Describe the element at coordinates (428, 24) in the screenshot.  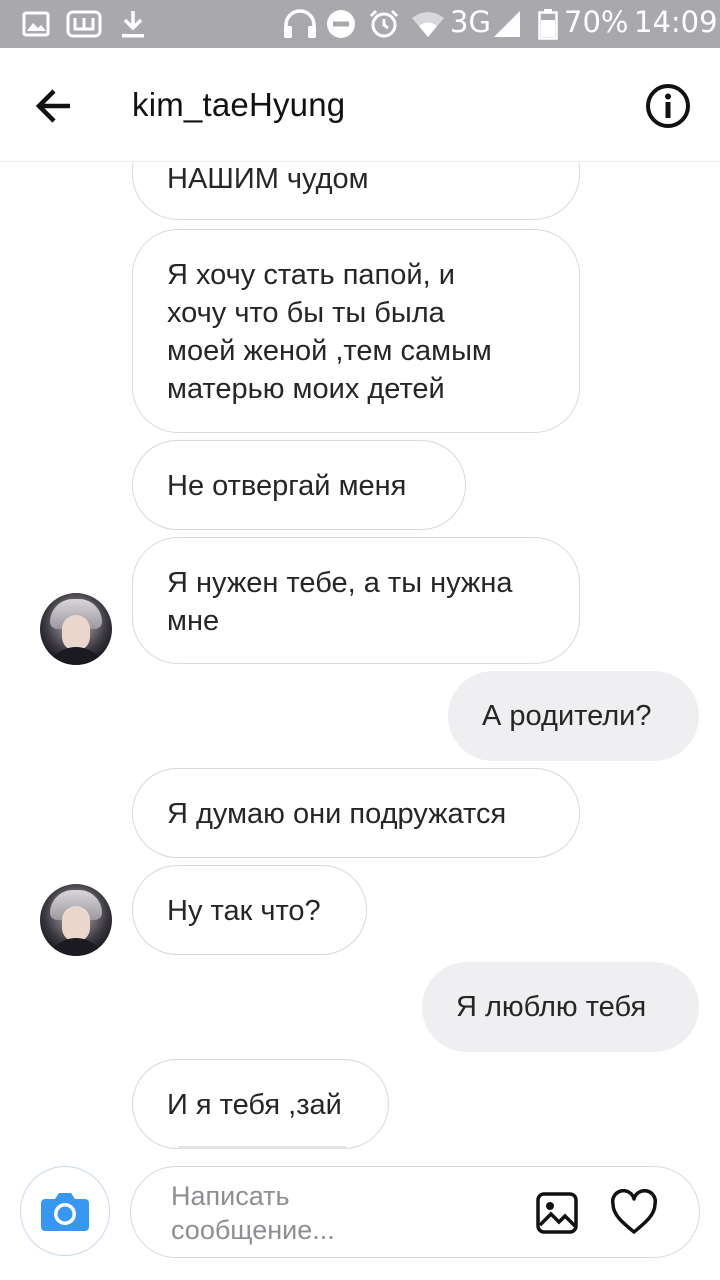
I see `wifi-icon` at that location.